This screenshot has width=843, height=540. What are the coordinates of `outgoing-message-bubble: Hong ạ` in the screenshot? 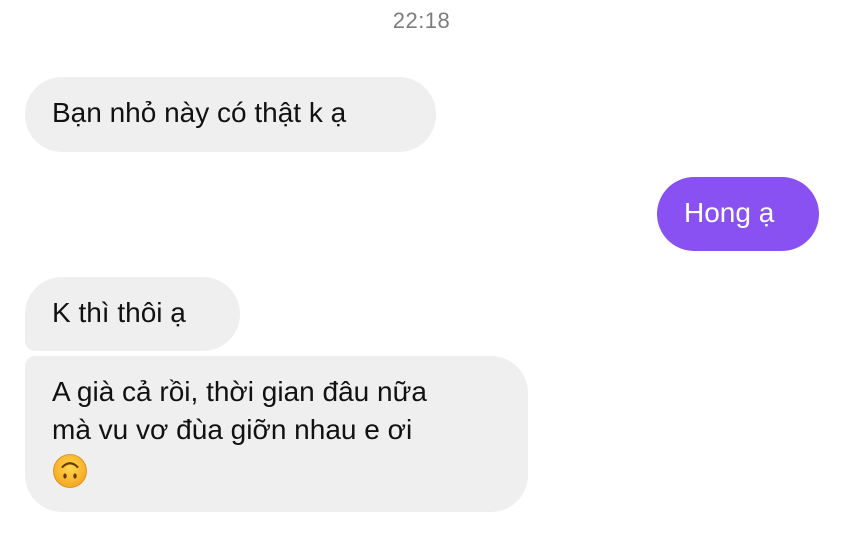 It's located at (738, 214).